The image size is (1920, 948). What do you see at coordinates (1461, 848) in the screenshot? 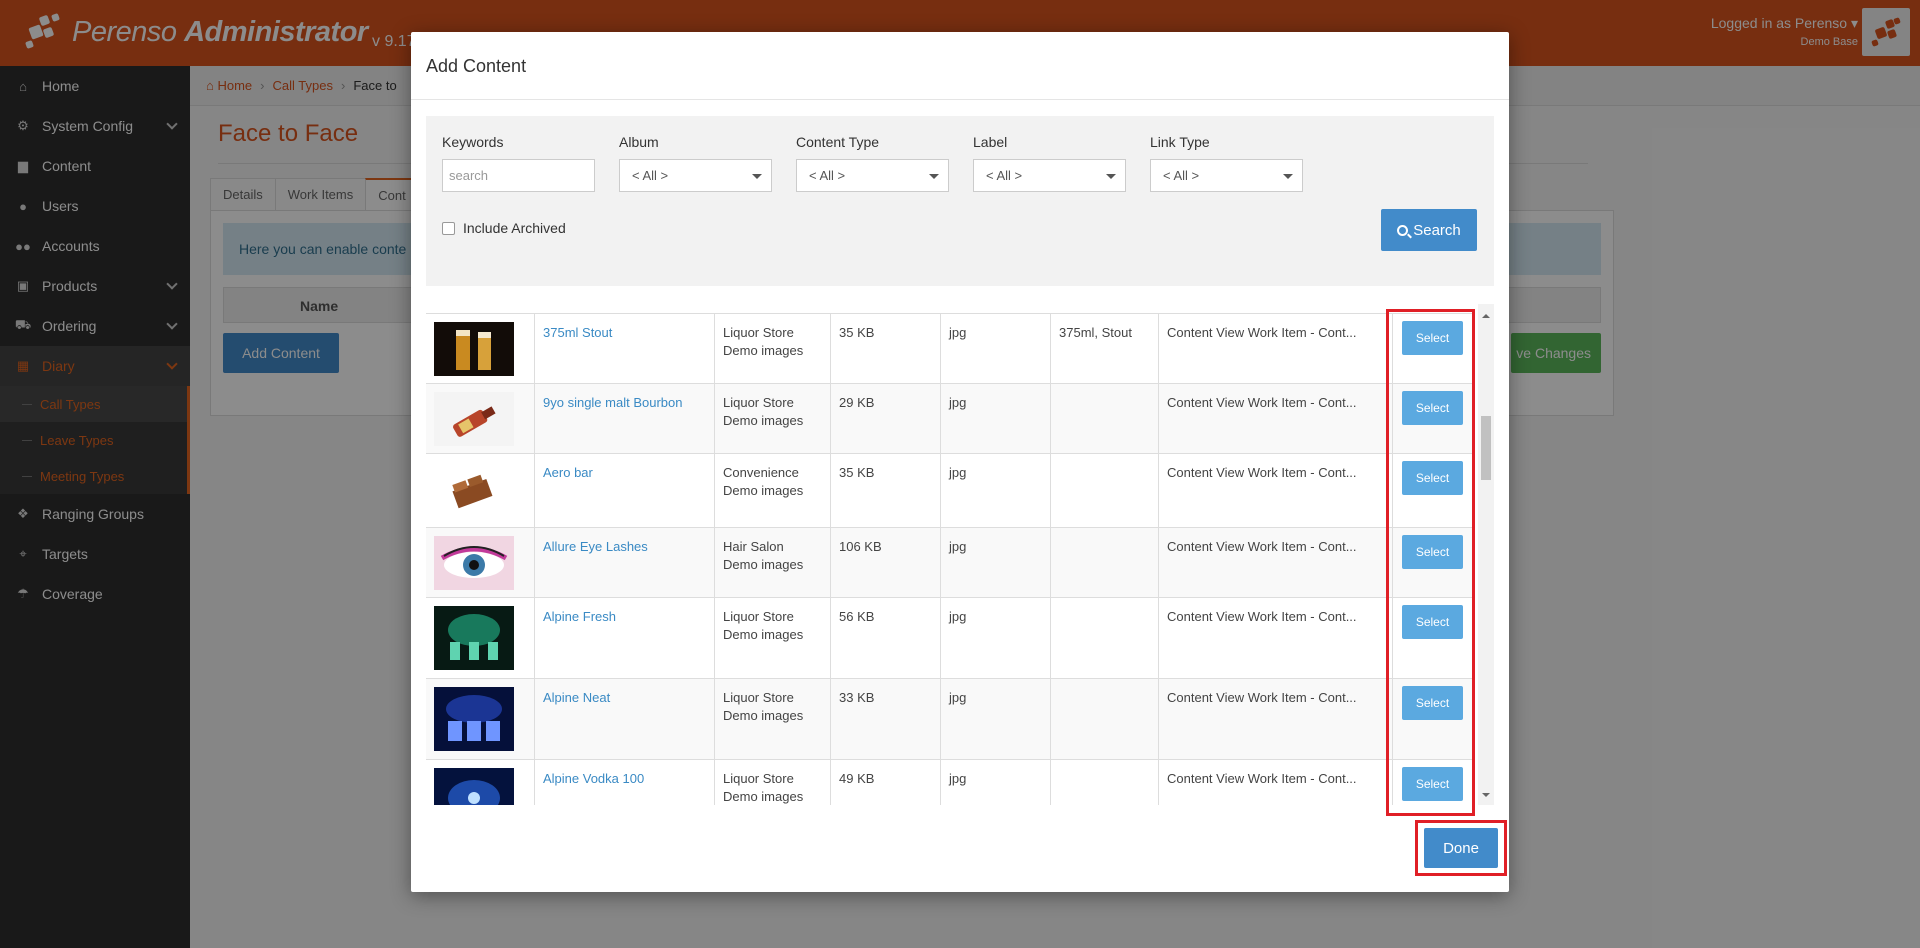
I see `done-button: Done` at bounding box center [1461, 848].